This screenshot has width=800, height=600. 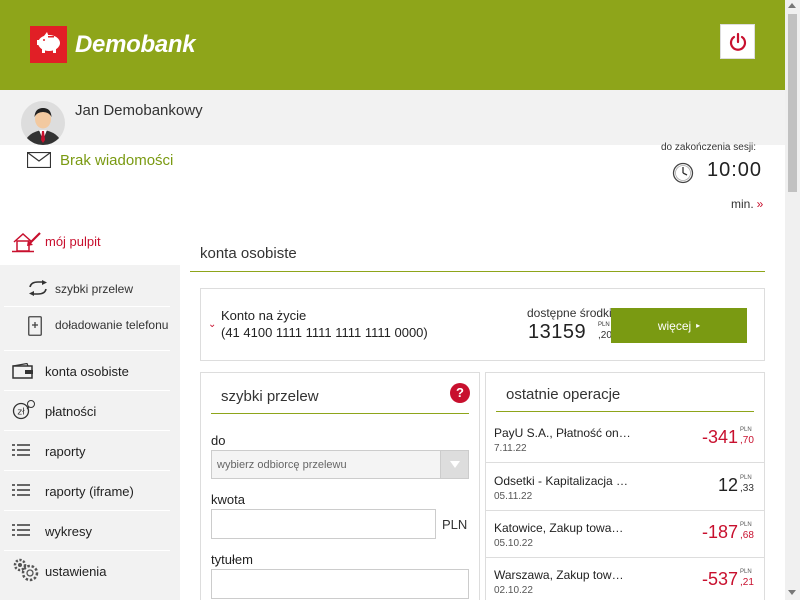 What do you see at coordinates (563, 394) in the screenshot?
I see `recent-operations-title: ostatnie operacje` at bounding box center [563, 394].